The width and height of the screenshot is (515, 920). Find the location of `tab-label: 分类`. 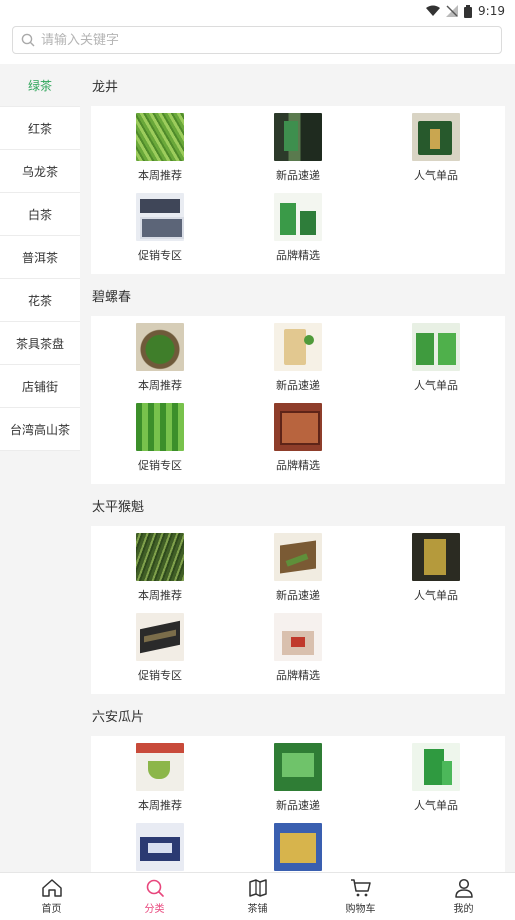

tab-label: 分类 is located at coordinates (154, 909).